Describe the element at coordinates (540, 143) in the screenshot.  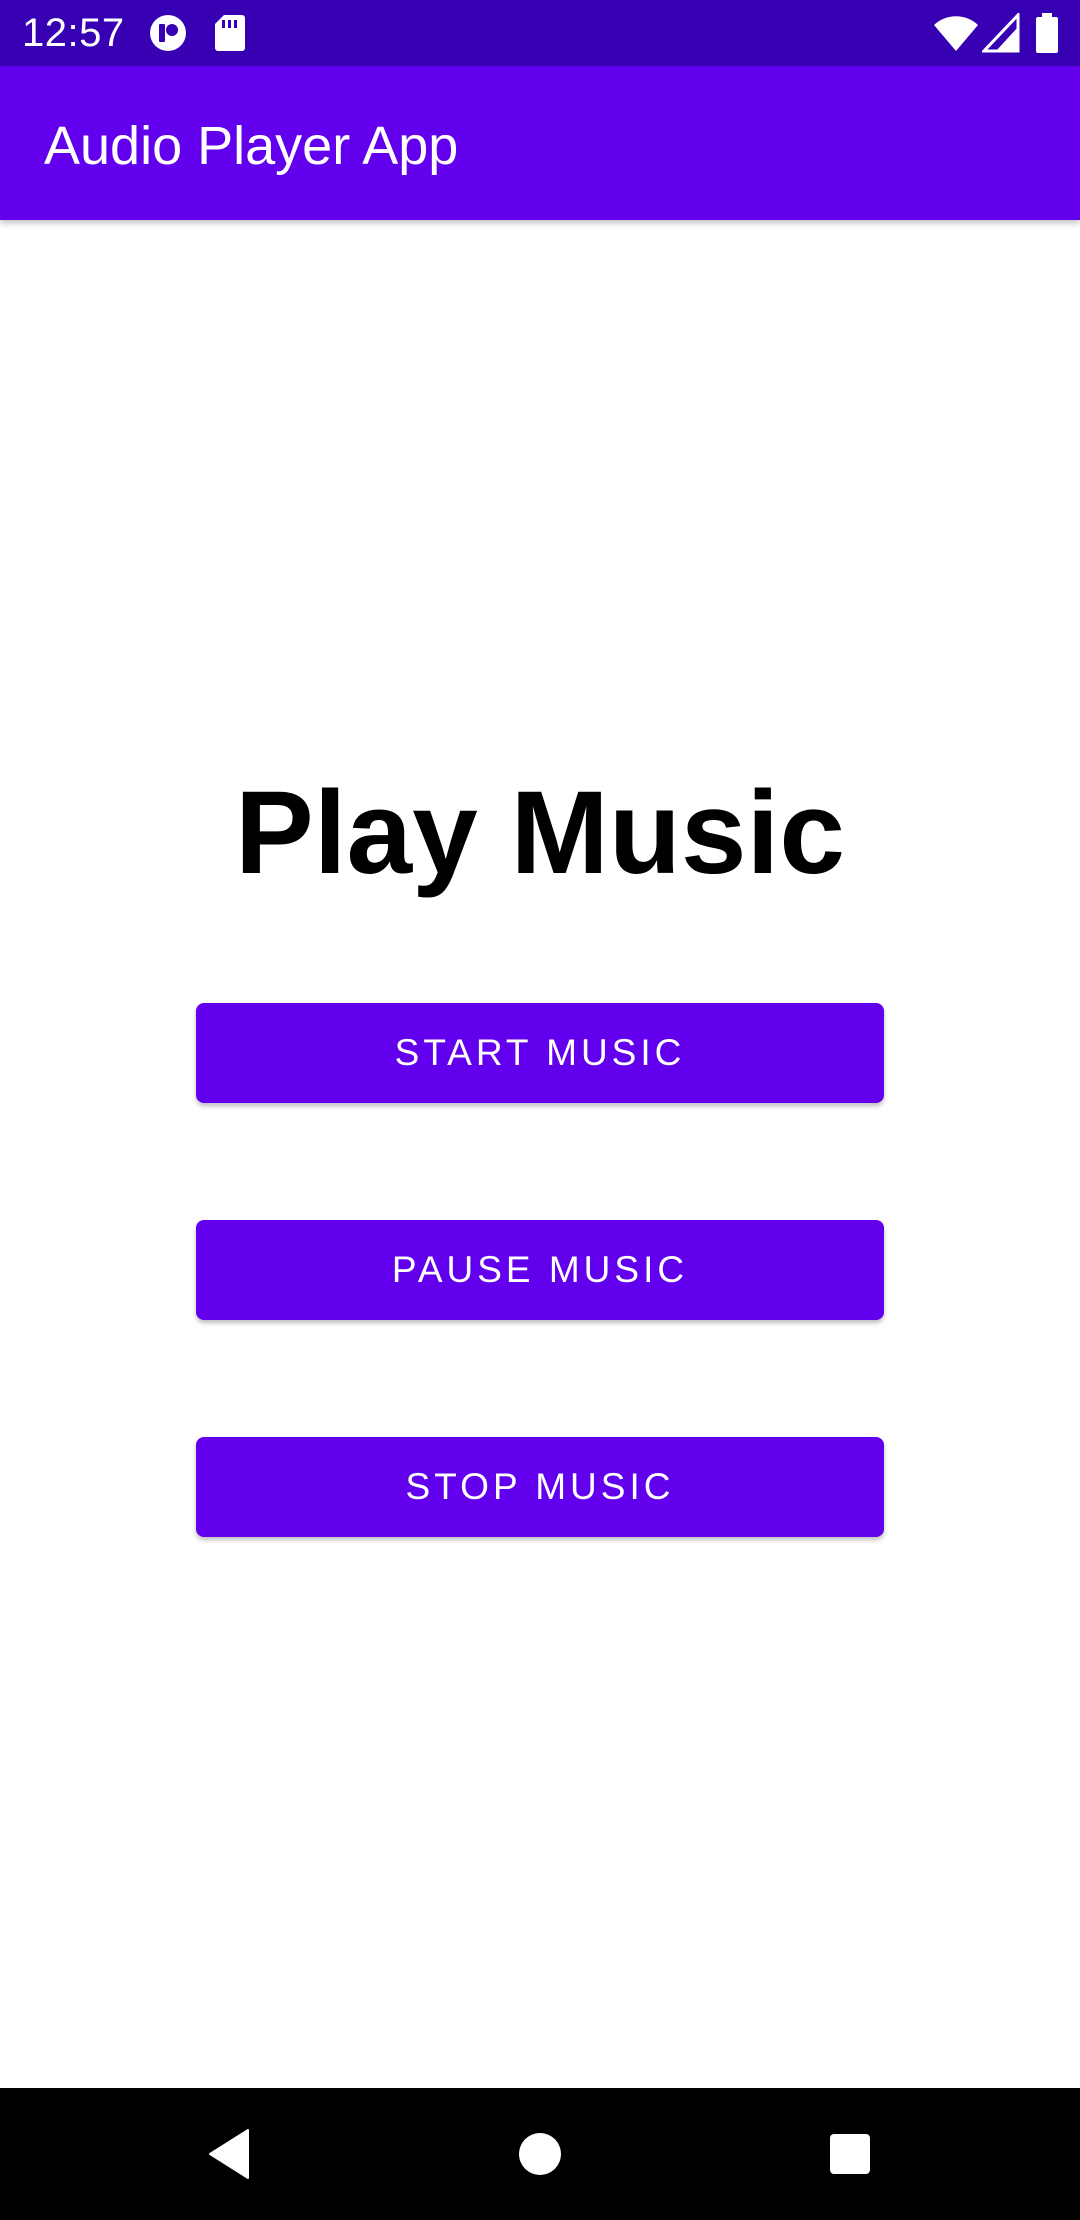
I see `app-bar: Audio Player App` at that location.